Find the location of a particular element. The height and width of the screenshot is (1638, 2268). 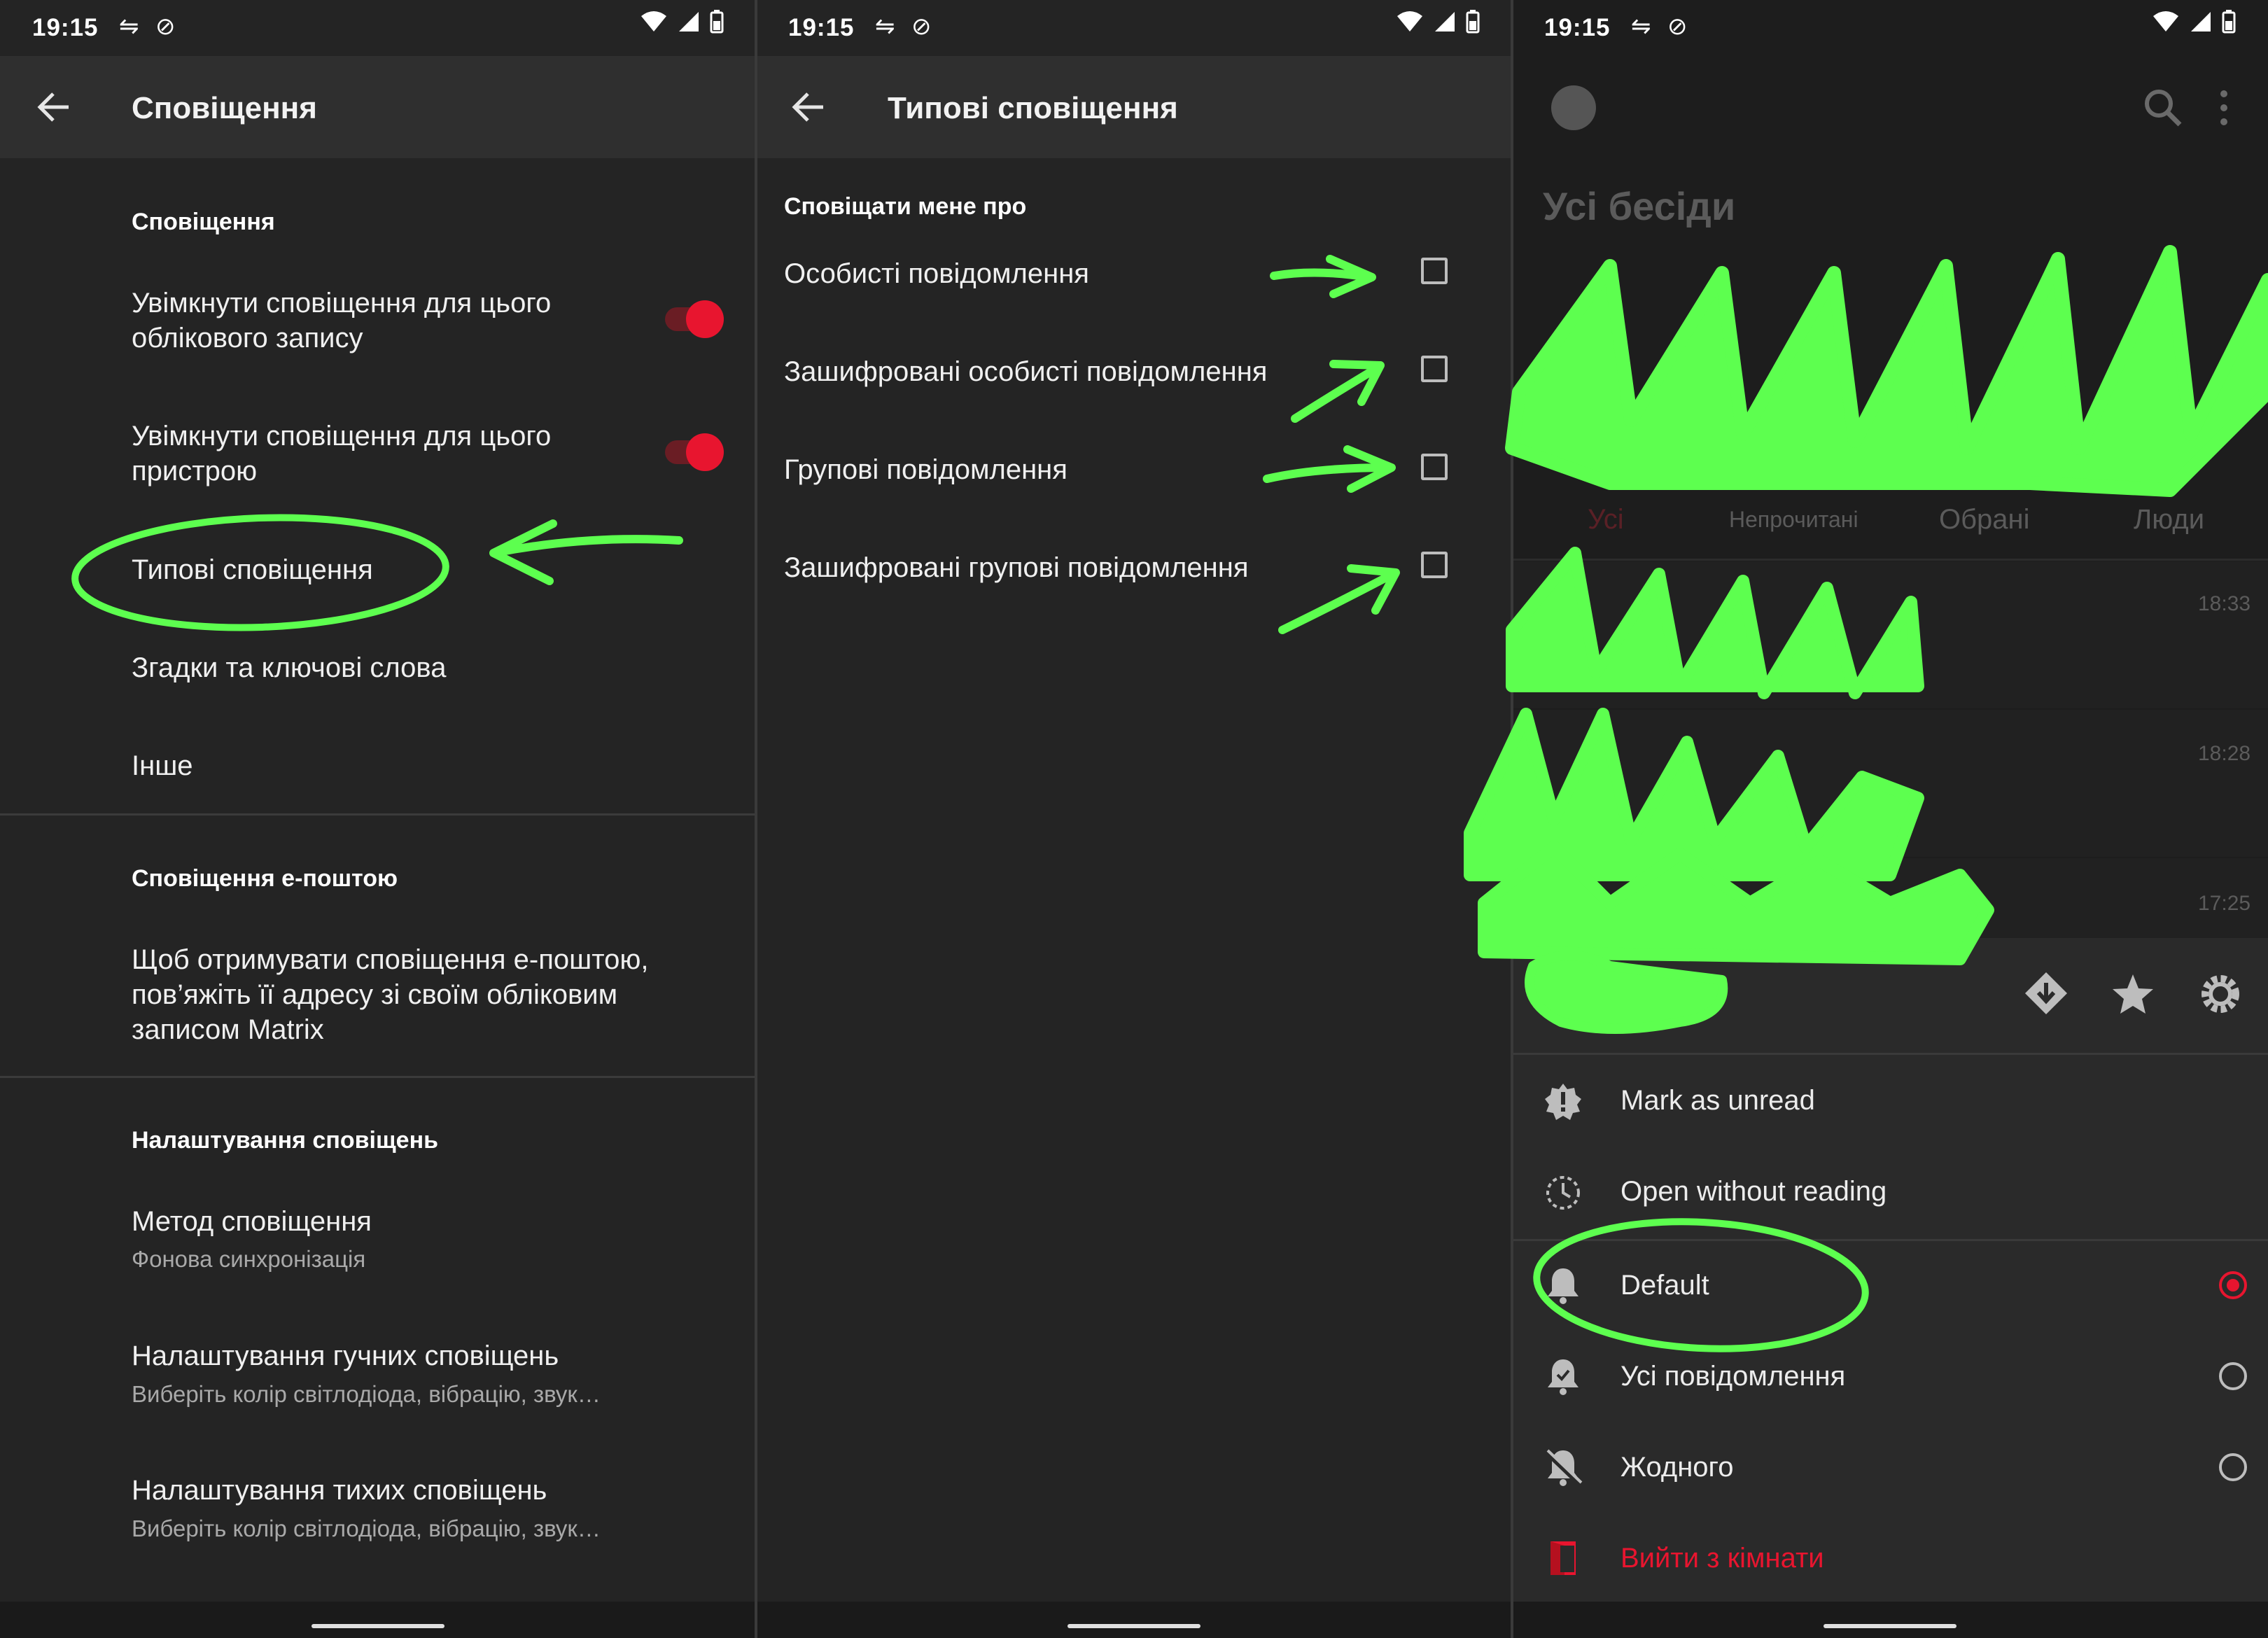

tab-favourites: Обрані is located at coordinates (1984, 520).